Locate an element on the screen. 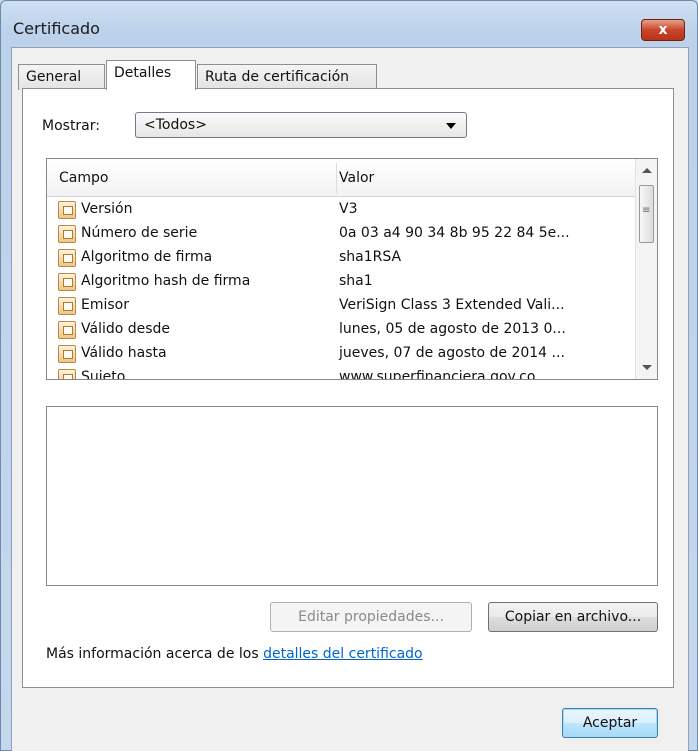 This screenshot has height=751, width=698. tab-general: General is located at coordinates (61, 77).